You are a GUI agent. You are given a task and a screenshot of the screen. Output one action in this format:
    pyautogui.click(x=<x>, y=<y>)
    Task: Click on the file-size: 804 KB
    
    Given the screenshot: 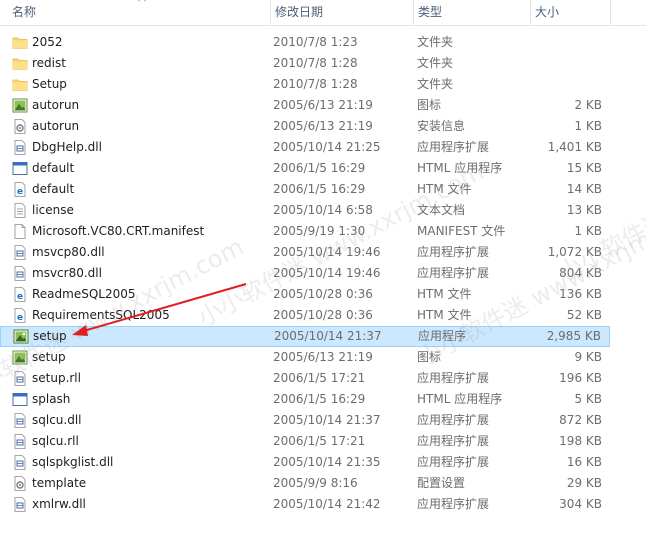 What is the action you would take?
    pyautogui.click(x=580, y=273)
    